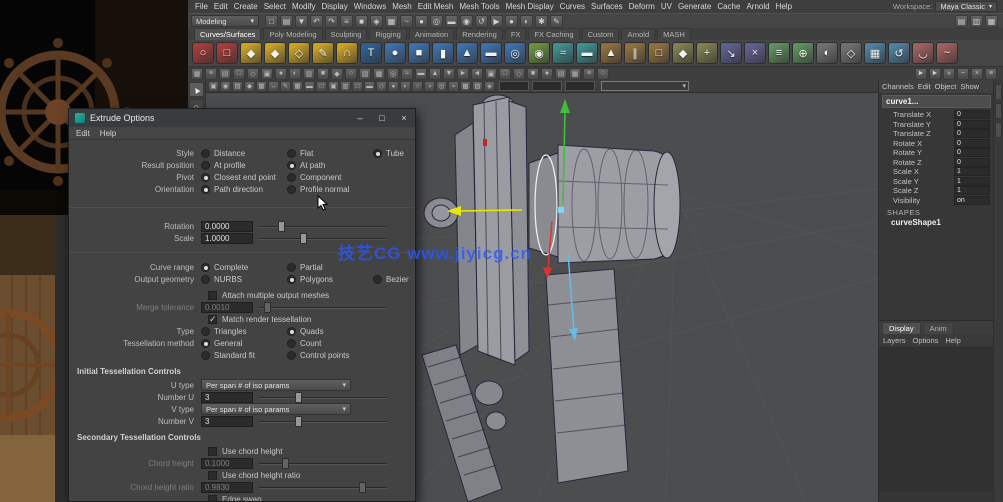 This screenshot has width=1003, height=502. Describe the element at coordinates (404, 118) in the screenshot. I see `close-button: ×` at that location.